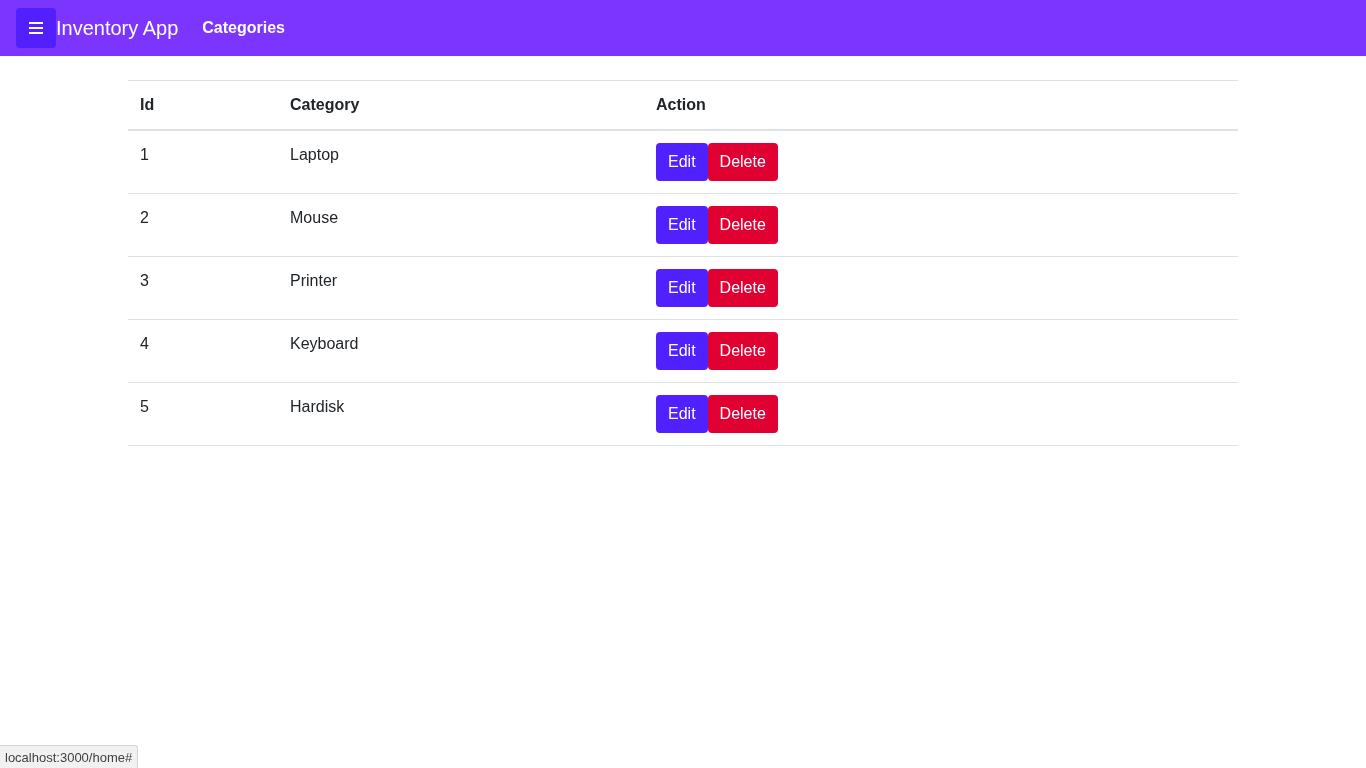 This screenshot has width=1366, height=768. I want to click on id-cell: 4, so click(203, 351).